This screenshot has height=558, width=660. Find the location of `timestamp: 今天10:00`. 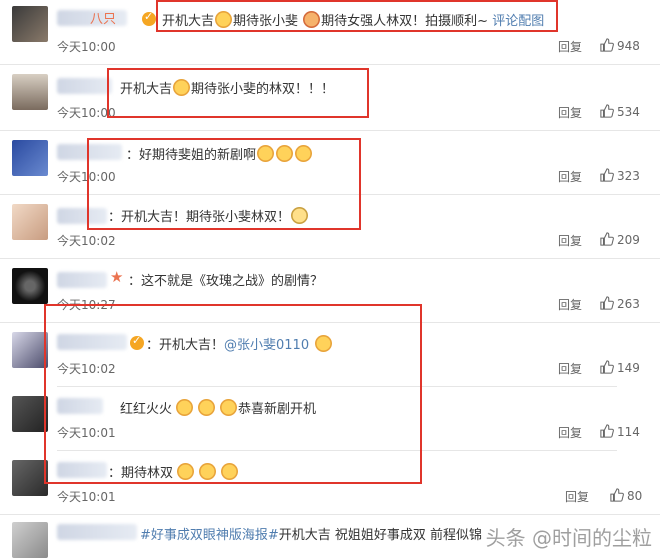

timestamp: 今天10:00 is located at coordinates (86, 47).